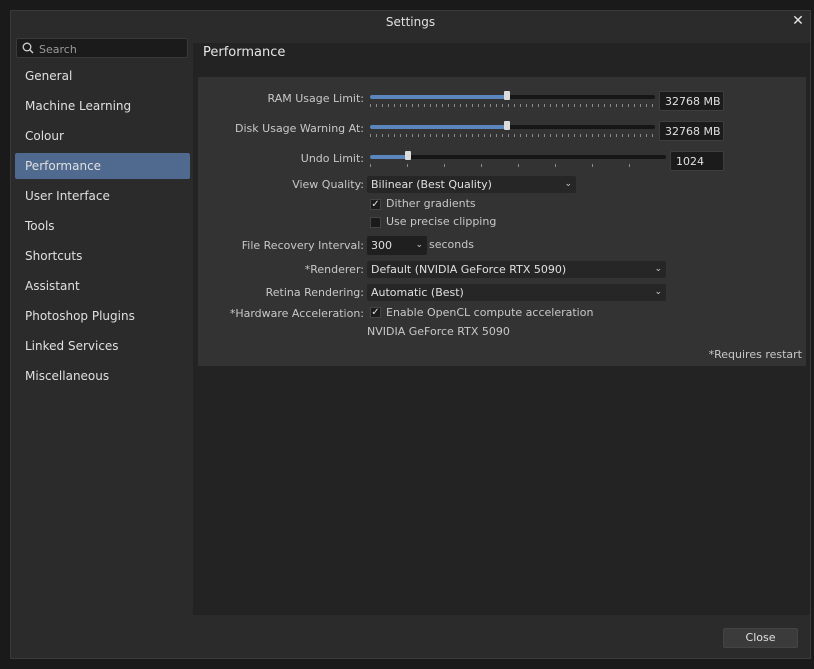 The width and height of the screenshot is (814, 669). What do you see at coordinates (760, 638) in the screenshot?
I see `close-button: Close` at bounding box center [760, 638].